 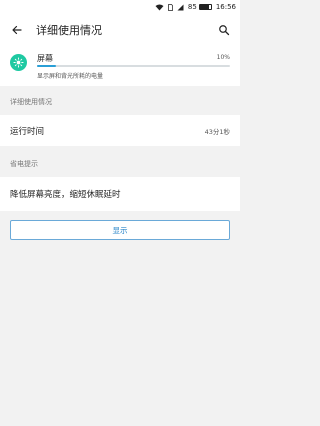 I want to click on signal-icon, so click(x=180, y=7).